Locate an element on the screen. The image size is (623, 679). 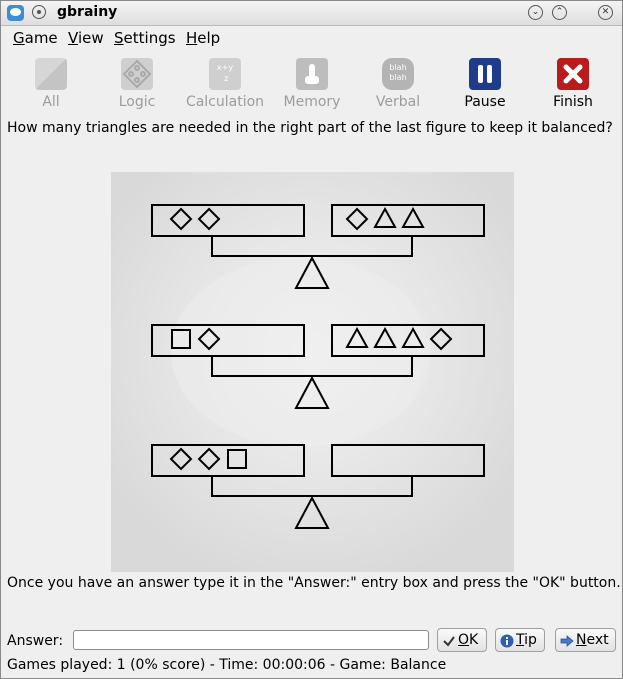
app-icon is located at coordinates (15, 13).